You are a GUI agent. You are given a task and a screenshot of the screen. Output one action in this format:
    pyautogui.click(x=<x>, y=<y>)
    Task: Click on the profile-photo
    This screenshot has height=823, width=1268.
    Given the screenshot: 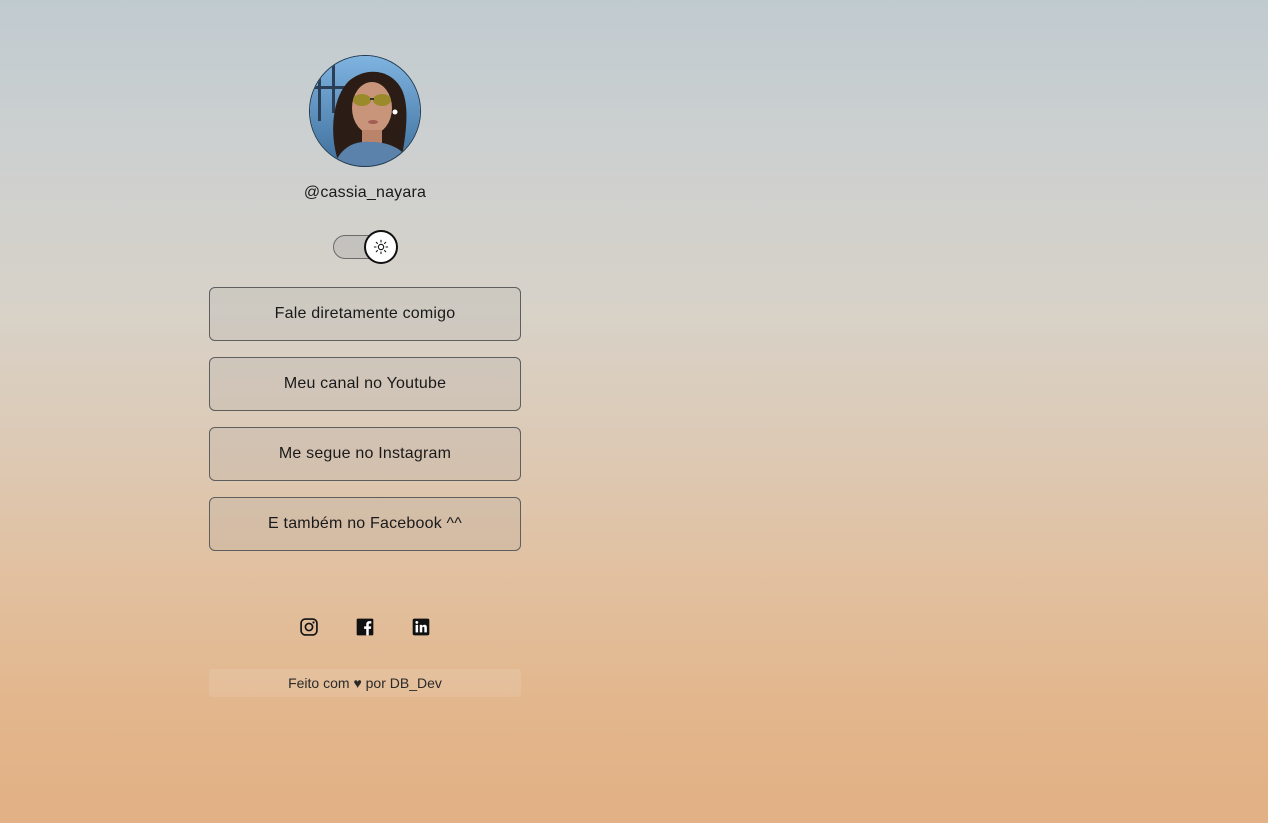 What is the action you would take?
    pyautogui.click(x=365, y=111)
    